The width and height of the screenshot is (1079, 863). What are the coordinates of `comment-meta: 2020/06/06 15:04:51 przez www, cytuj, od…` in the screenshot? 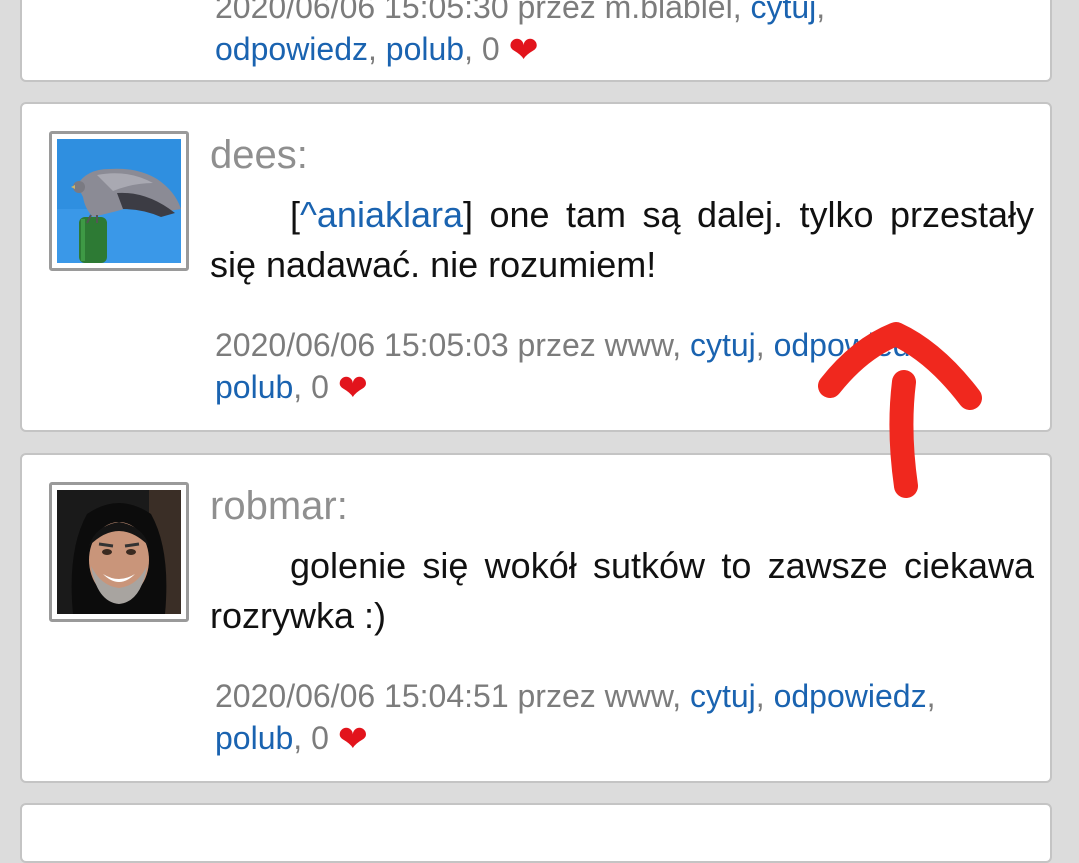 It's located at (575, 718).